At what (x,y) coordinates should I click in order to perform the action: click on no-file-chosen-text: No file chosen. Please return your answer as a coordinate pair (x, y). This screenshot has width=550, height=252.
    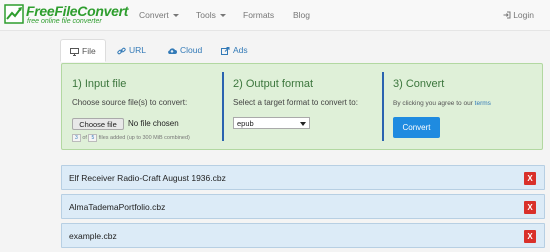
    Looking at the image, I should click on (153, 123).